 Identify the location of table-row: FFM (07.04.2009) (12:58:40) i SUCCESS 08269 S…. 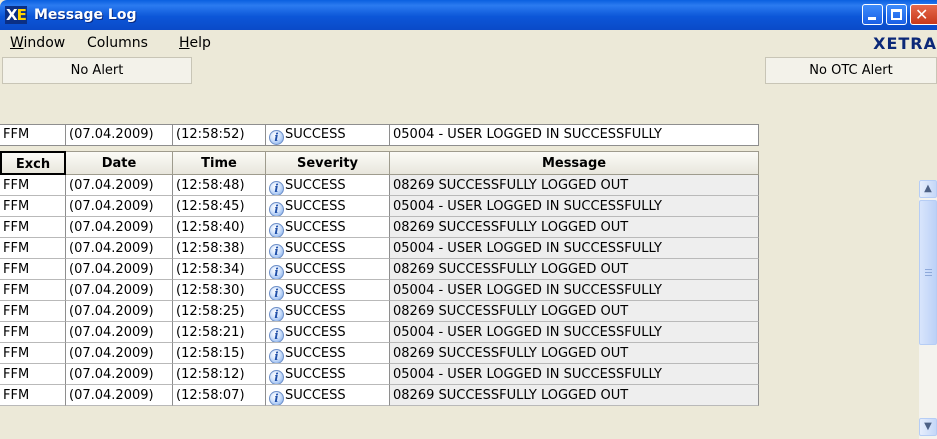
(379, 227).